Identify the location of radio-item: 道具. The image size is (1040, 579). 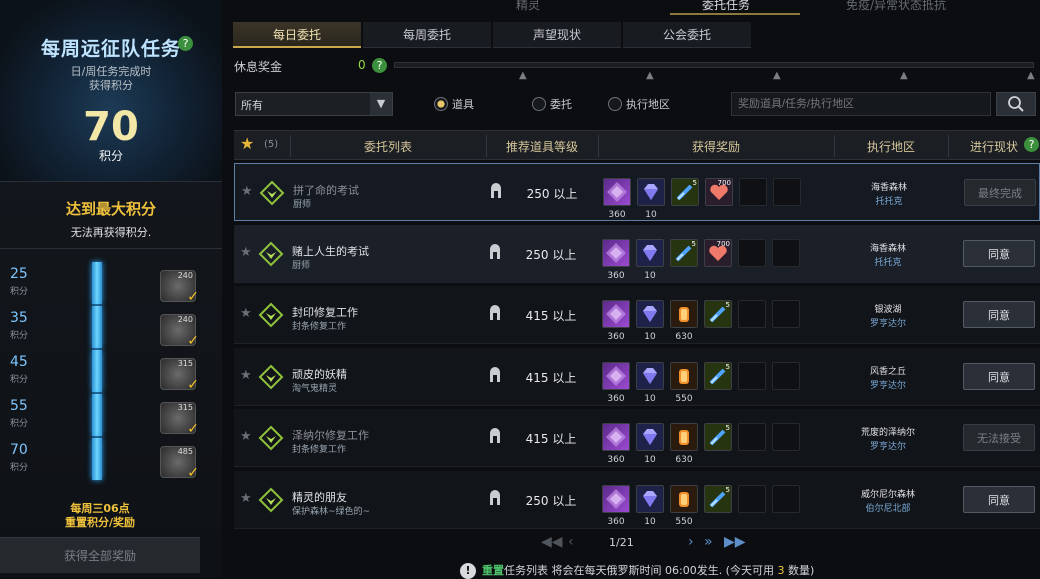
(454, 104).